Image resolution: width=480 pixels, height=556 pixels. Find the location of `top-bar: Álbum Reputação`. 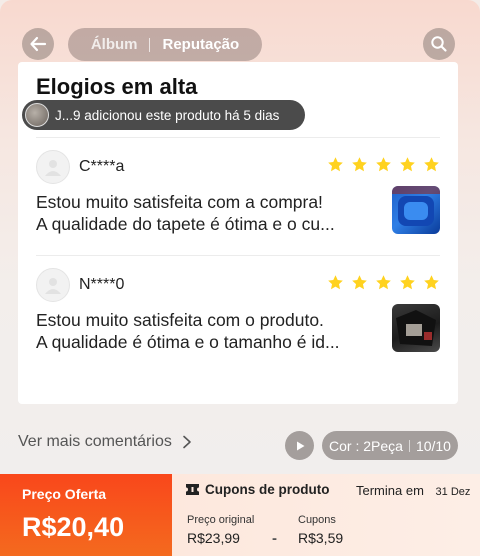

top-bar: Álbum Reputação is located at coordinates (240, 45).